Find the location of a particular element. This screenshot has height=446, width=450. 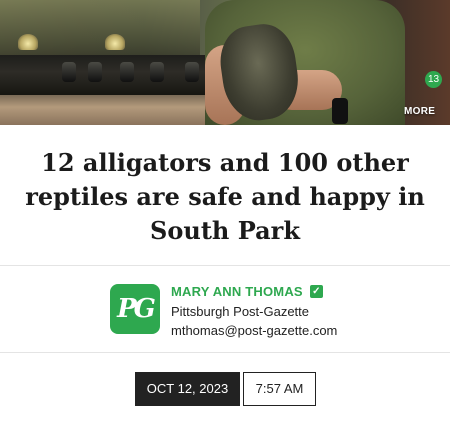

author-name: MARY ANN THOMAS is located at coordinates (237, 291).